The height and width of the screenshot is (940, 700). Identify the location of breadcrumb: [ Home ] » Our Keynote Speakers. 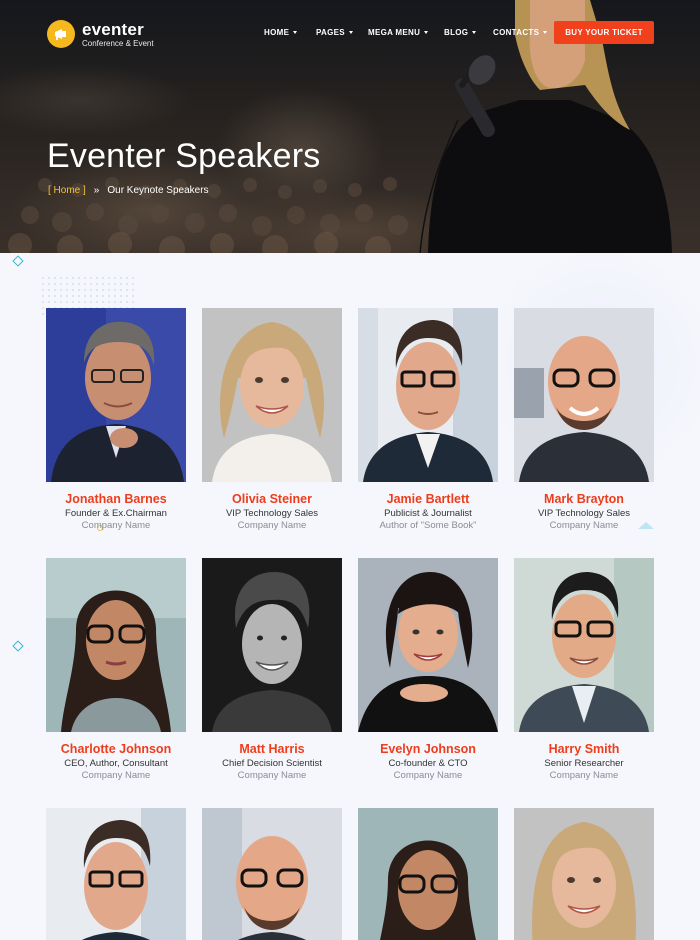
(128, 190).